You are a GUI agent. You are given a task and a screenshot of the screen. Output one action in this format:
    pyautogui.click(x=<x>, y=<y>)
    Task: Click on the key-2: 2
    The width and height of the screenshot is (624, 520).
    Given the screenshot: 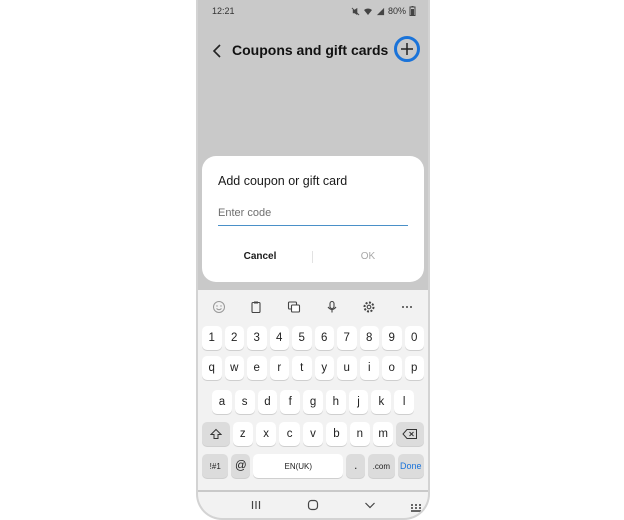 What is the action you would take?
    pyautogui.click(x=234, y=338)
    